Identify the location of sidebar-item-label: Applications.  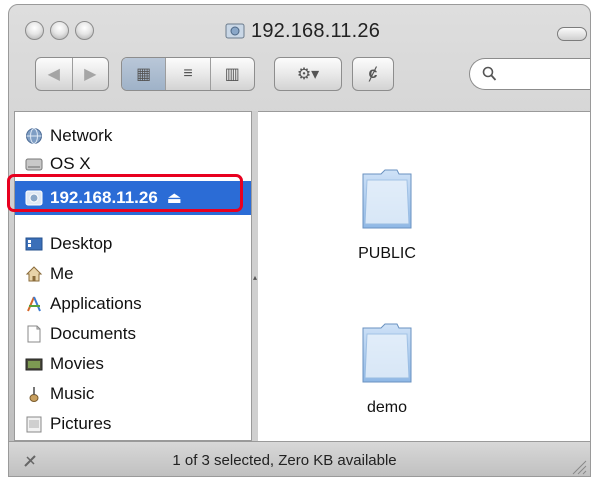
(96, 303).